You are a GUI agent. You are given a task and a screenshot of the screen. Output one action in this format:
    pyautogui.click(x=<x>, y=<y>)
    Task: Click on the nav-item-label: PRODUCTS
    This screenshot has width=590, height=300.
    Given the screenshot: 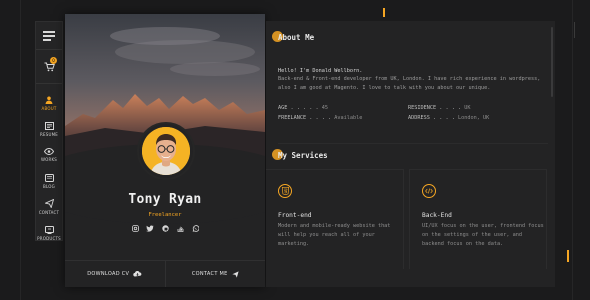 What is the action you would take?
    pyautogui.click(x=49, y=238)
    